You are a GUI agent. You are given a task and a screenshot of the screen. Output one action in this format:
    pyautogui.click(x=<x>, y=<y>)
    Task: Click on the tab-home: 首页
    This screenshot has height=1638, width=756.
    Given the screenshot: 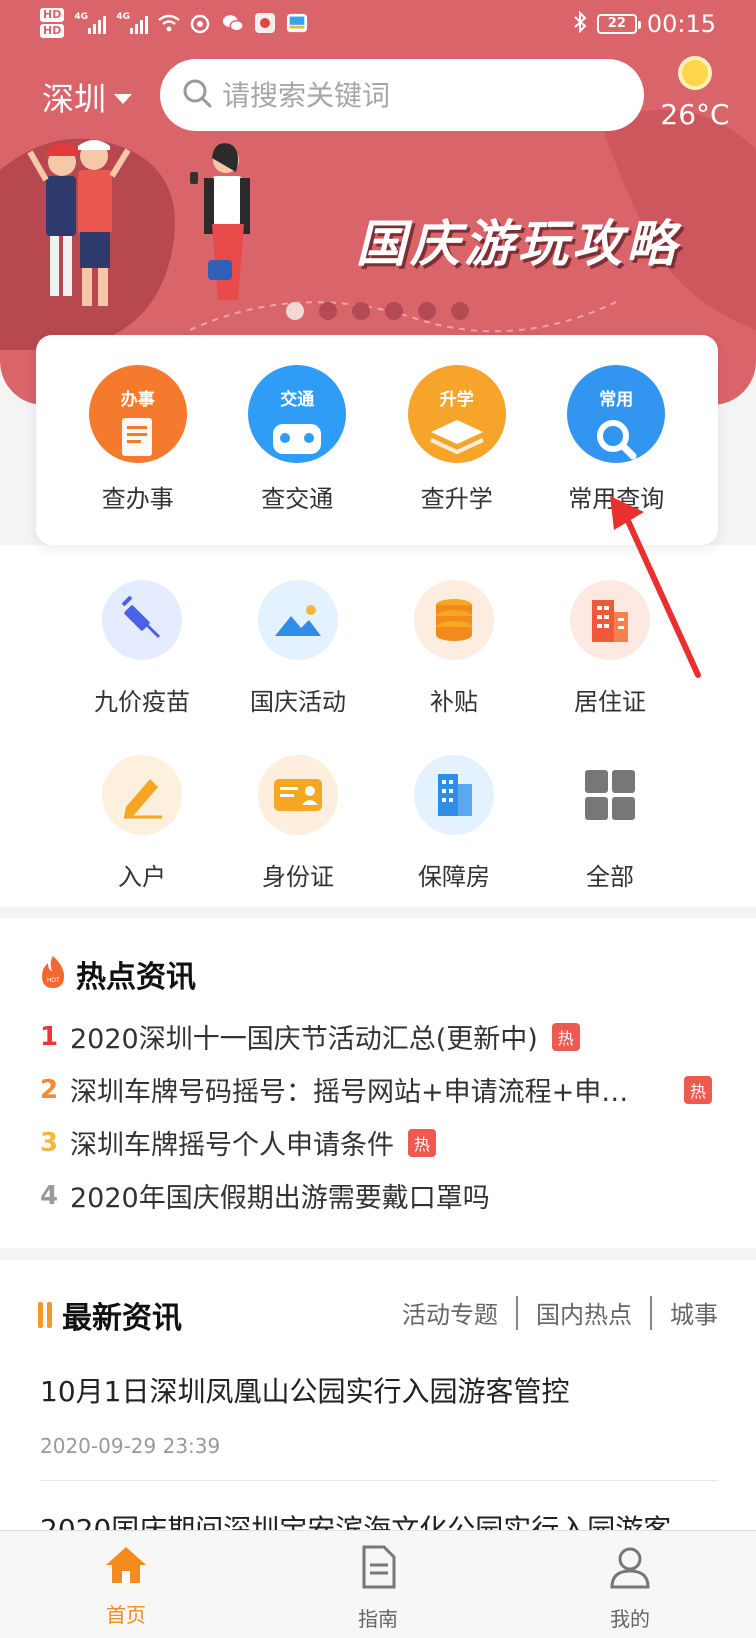 What is the action you would take?
    pyautogui.click(x=126, y=1586)
    